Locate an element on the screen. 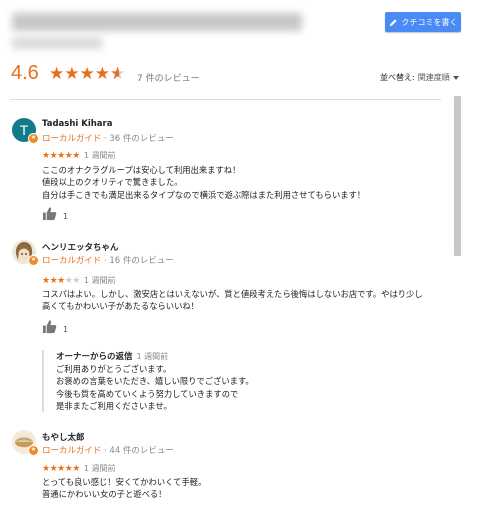 The width and height of the screenshot is (480, 525). star-half-icon: ★ ★ is located at coordinates (118, 74).